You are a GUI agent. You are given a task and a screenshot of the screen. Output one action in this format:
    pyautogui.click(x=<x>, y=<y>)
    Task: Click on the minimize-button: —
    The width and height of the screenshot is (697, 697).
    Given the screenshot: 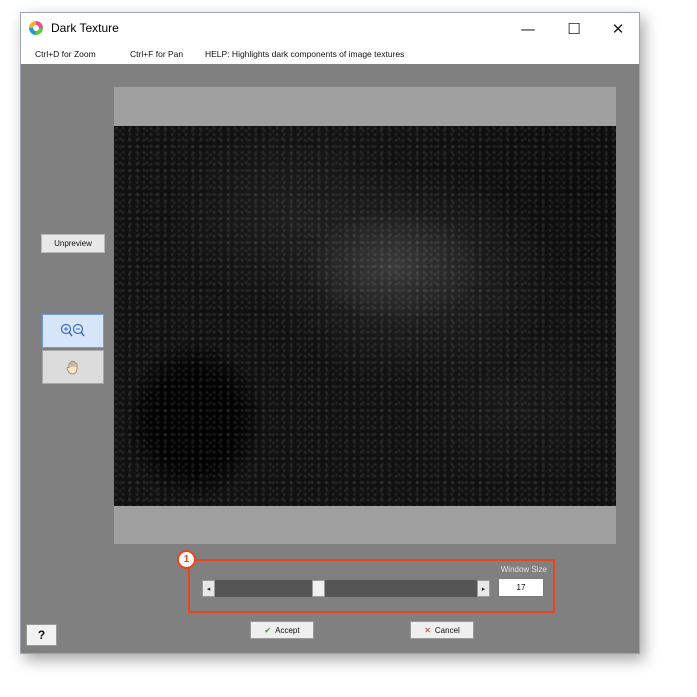 What is the action you would take?
    pyautogui.click(x=528, y=28)
    